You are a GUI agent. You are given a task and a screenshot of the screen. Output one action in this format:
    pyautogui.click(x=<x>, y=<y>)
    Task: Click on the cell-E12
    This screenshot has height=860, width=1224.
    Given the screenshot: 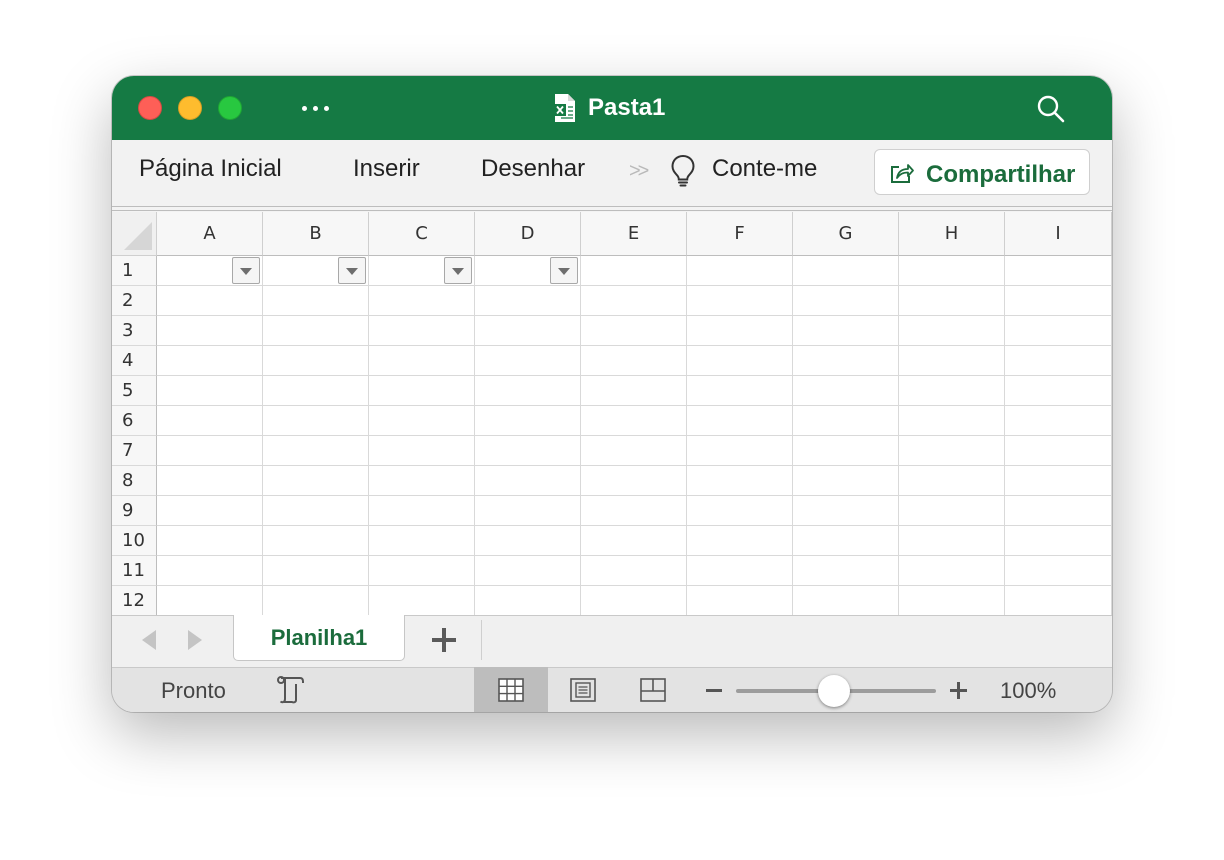 What is the action you would take?
    pyautogui.click(x=634, y=600)
    